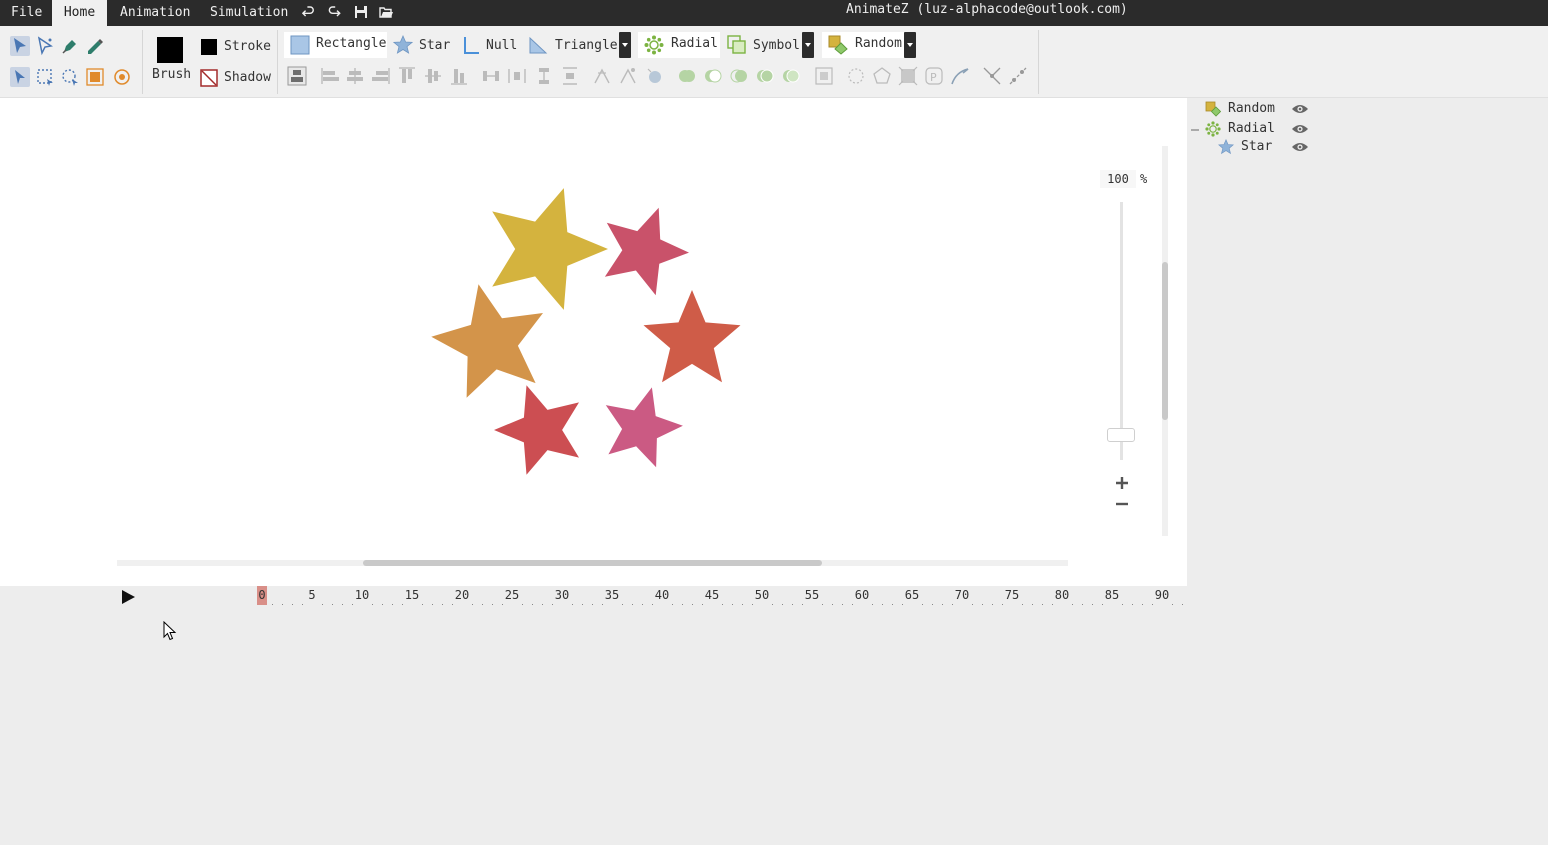 This screenshot has height=845, width=1548. Describe the element at coordinates (70, 46) in the screenshot. I see `pen-tool-icon` at that location.